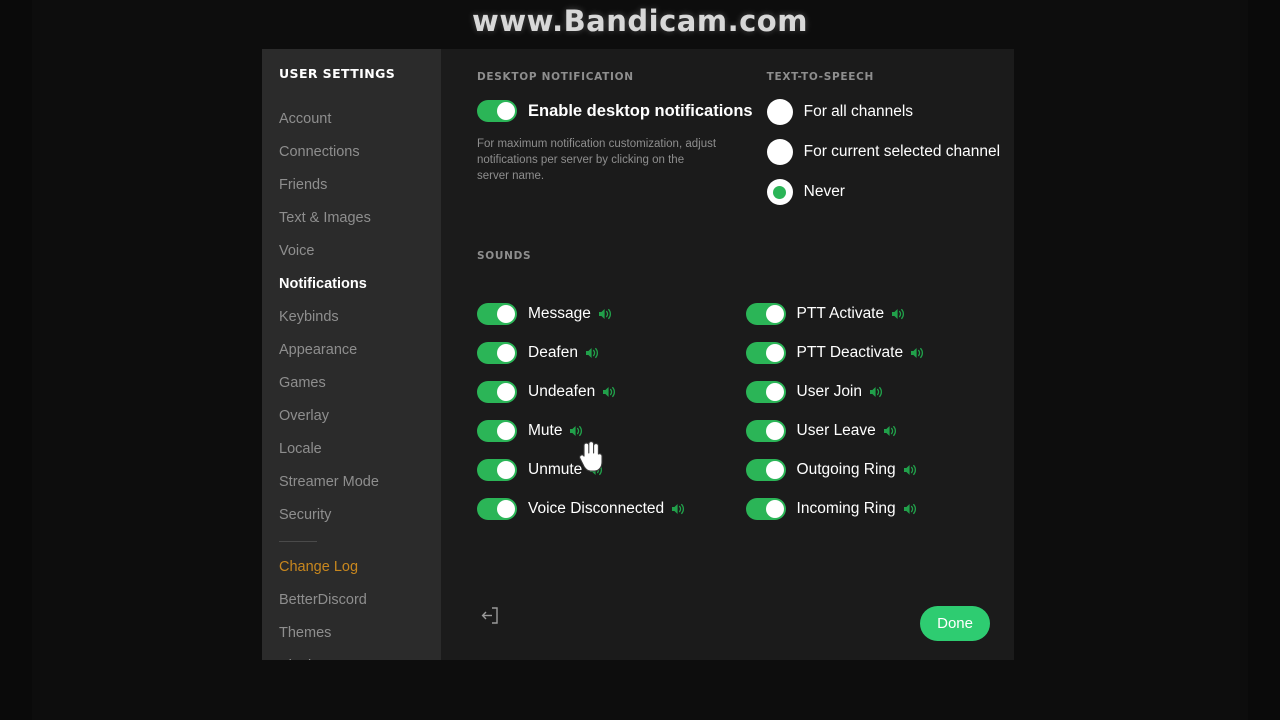 The width and height of the screenshot is (1280, 720). Describe the element at coordinates (351, 350) in the screenshot. I see `sidebar-item-appearance: Appearance` at that location.